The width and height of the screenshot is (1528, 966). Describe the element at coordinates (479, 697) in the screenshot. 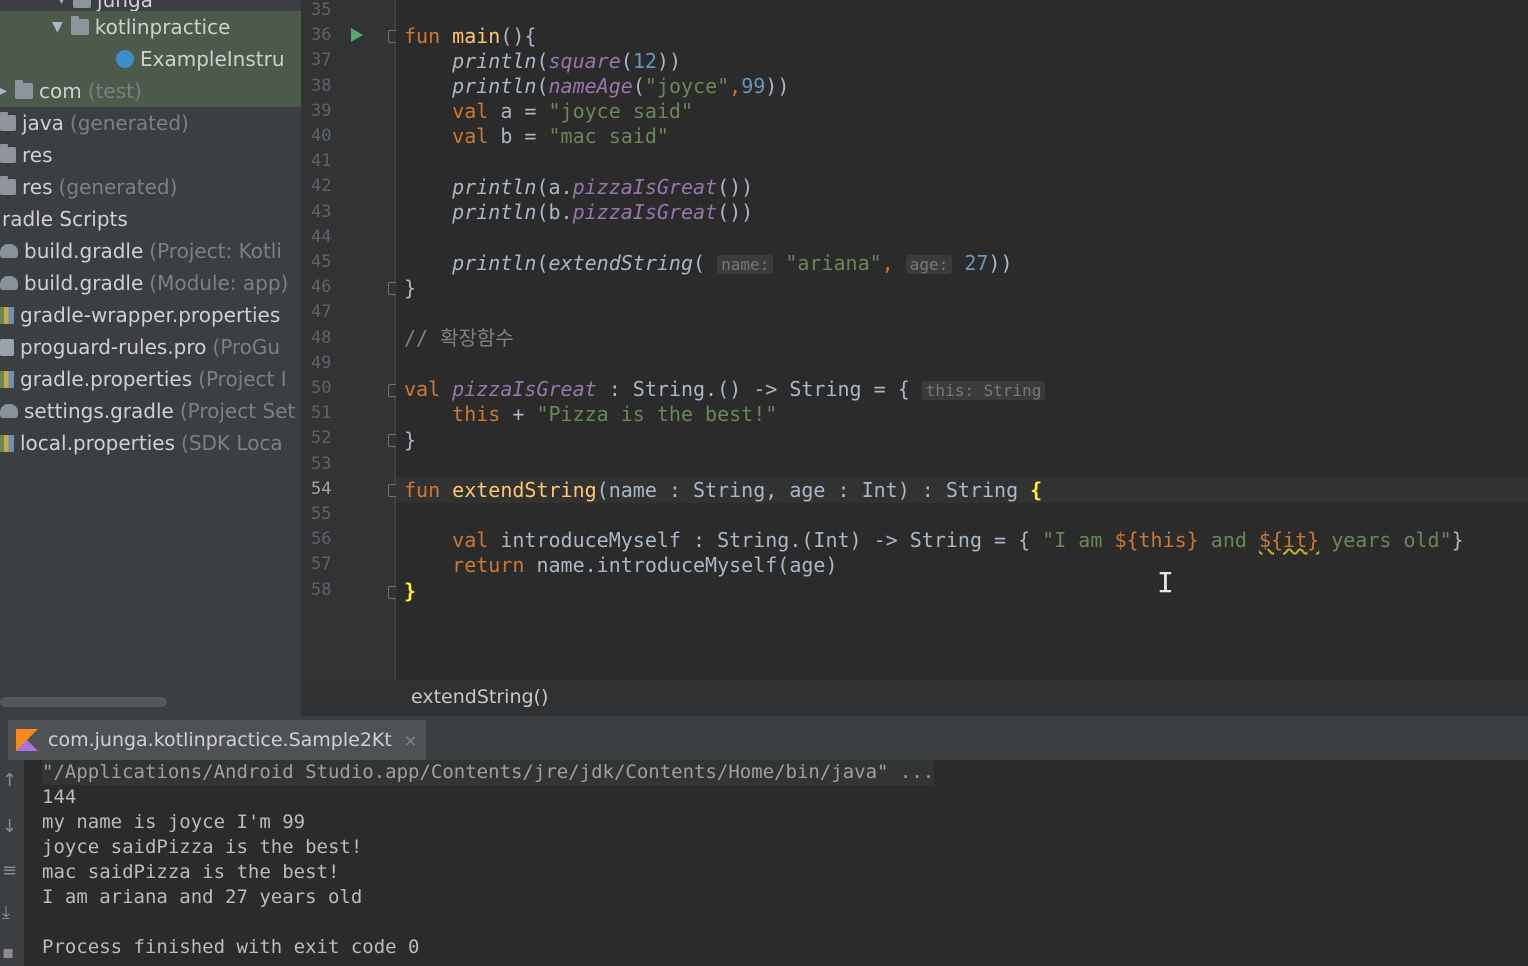

I see `breadcrumb: extendString()` at that location.